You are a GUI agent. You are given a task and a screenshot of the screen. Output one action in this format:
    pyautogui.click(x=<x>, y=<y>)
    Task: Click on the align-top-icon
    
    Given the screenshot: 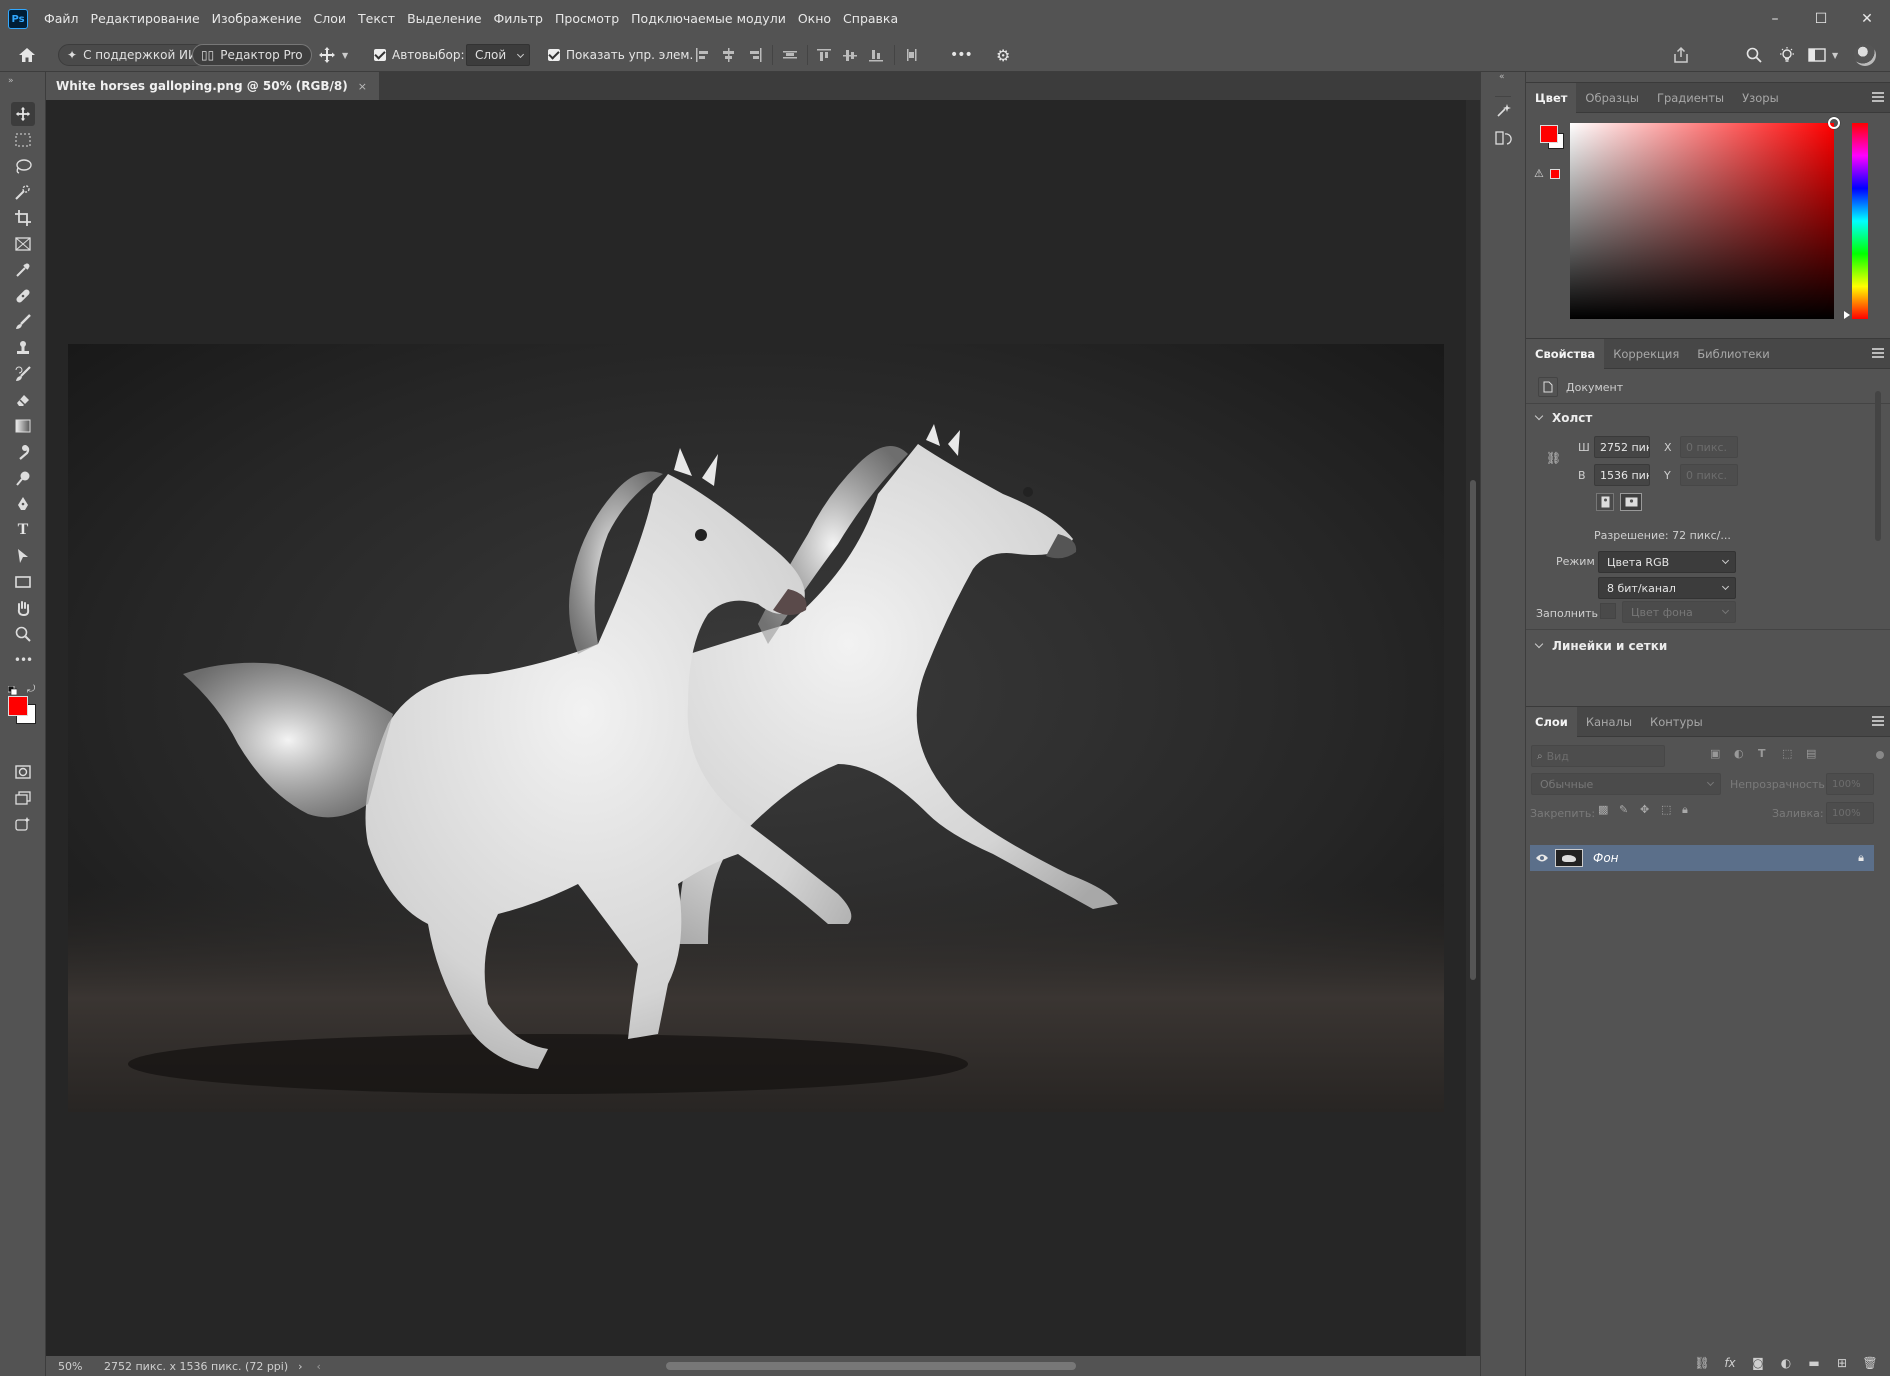 What is the action you would take?
    pyautogui.click(x=825, y=55)
    